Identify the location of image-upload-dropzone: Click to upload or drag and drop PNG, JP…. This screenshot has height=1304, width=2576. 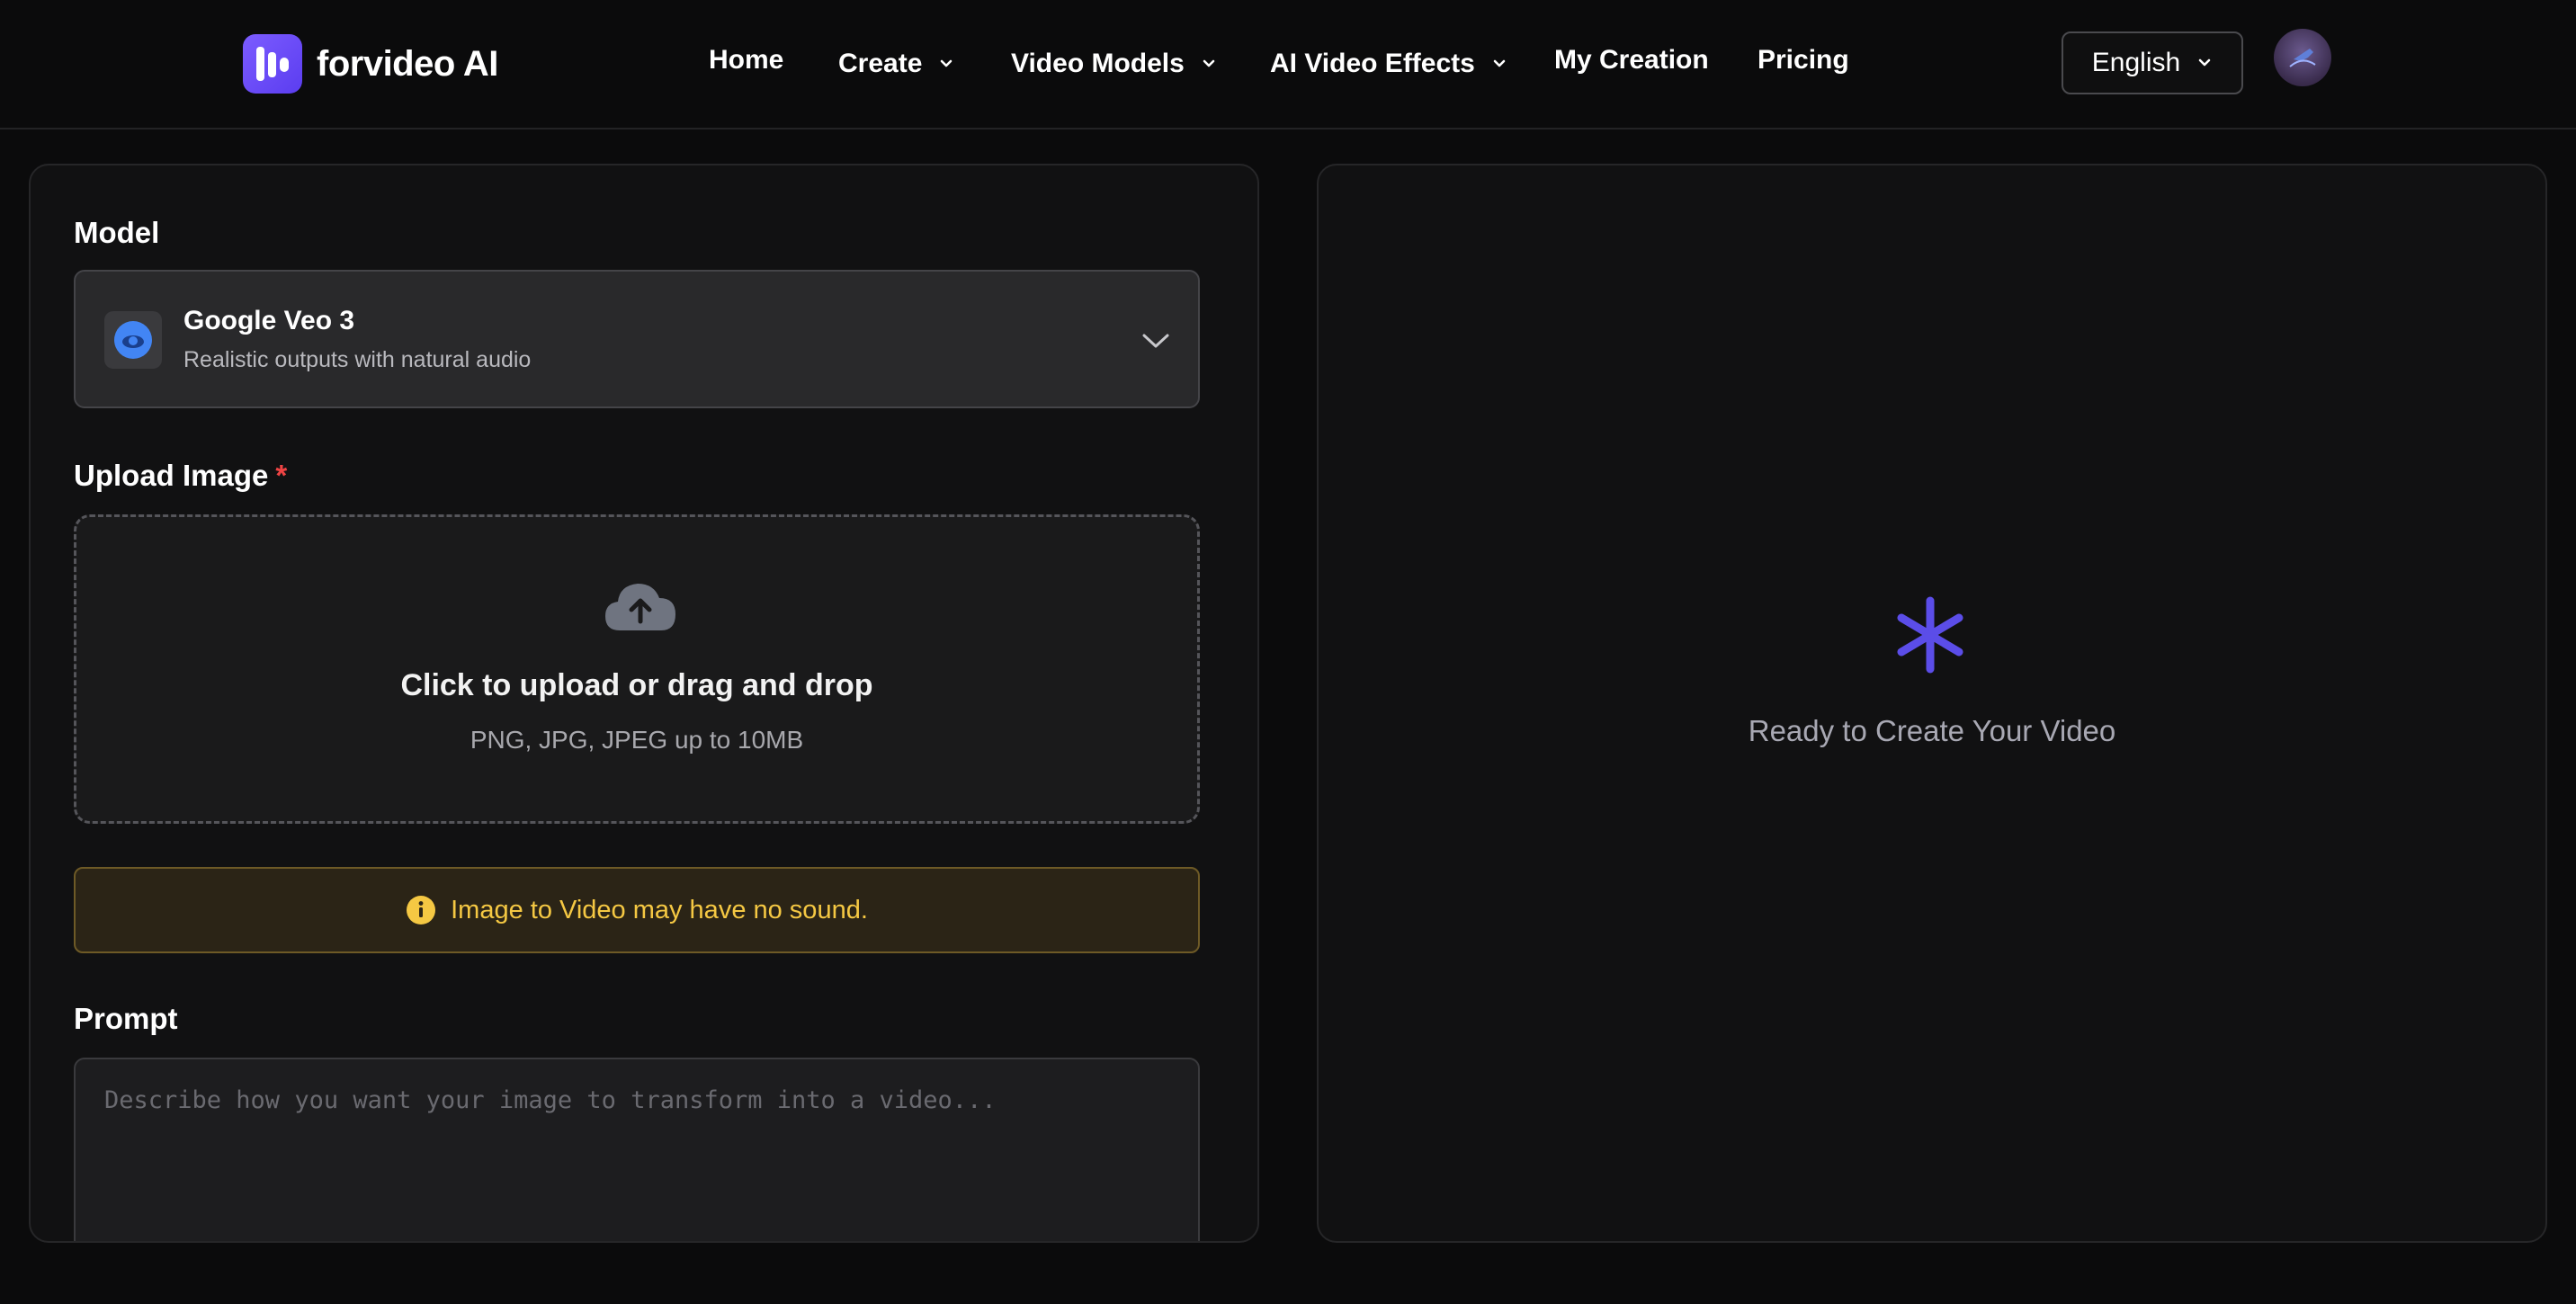
(637, 669).